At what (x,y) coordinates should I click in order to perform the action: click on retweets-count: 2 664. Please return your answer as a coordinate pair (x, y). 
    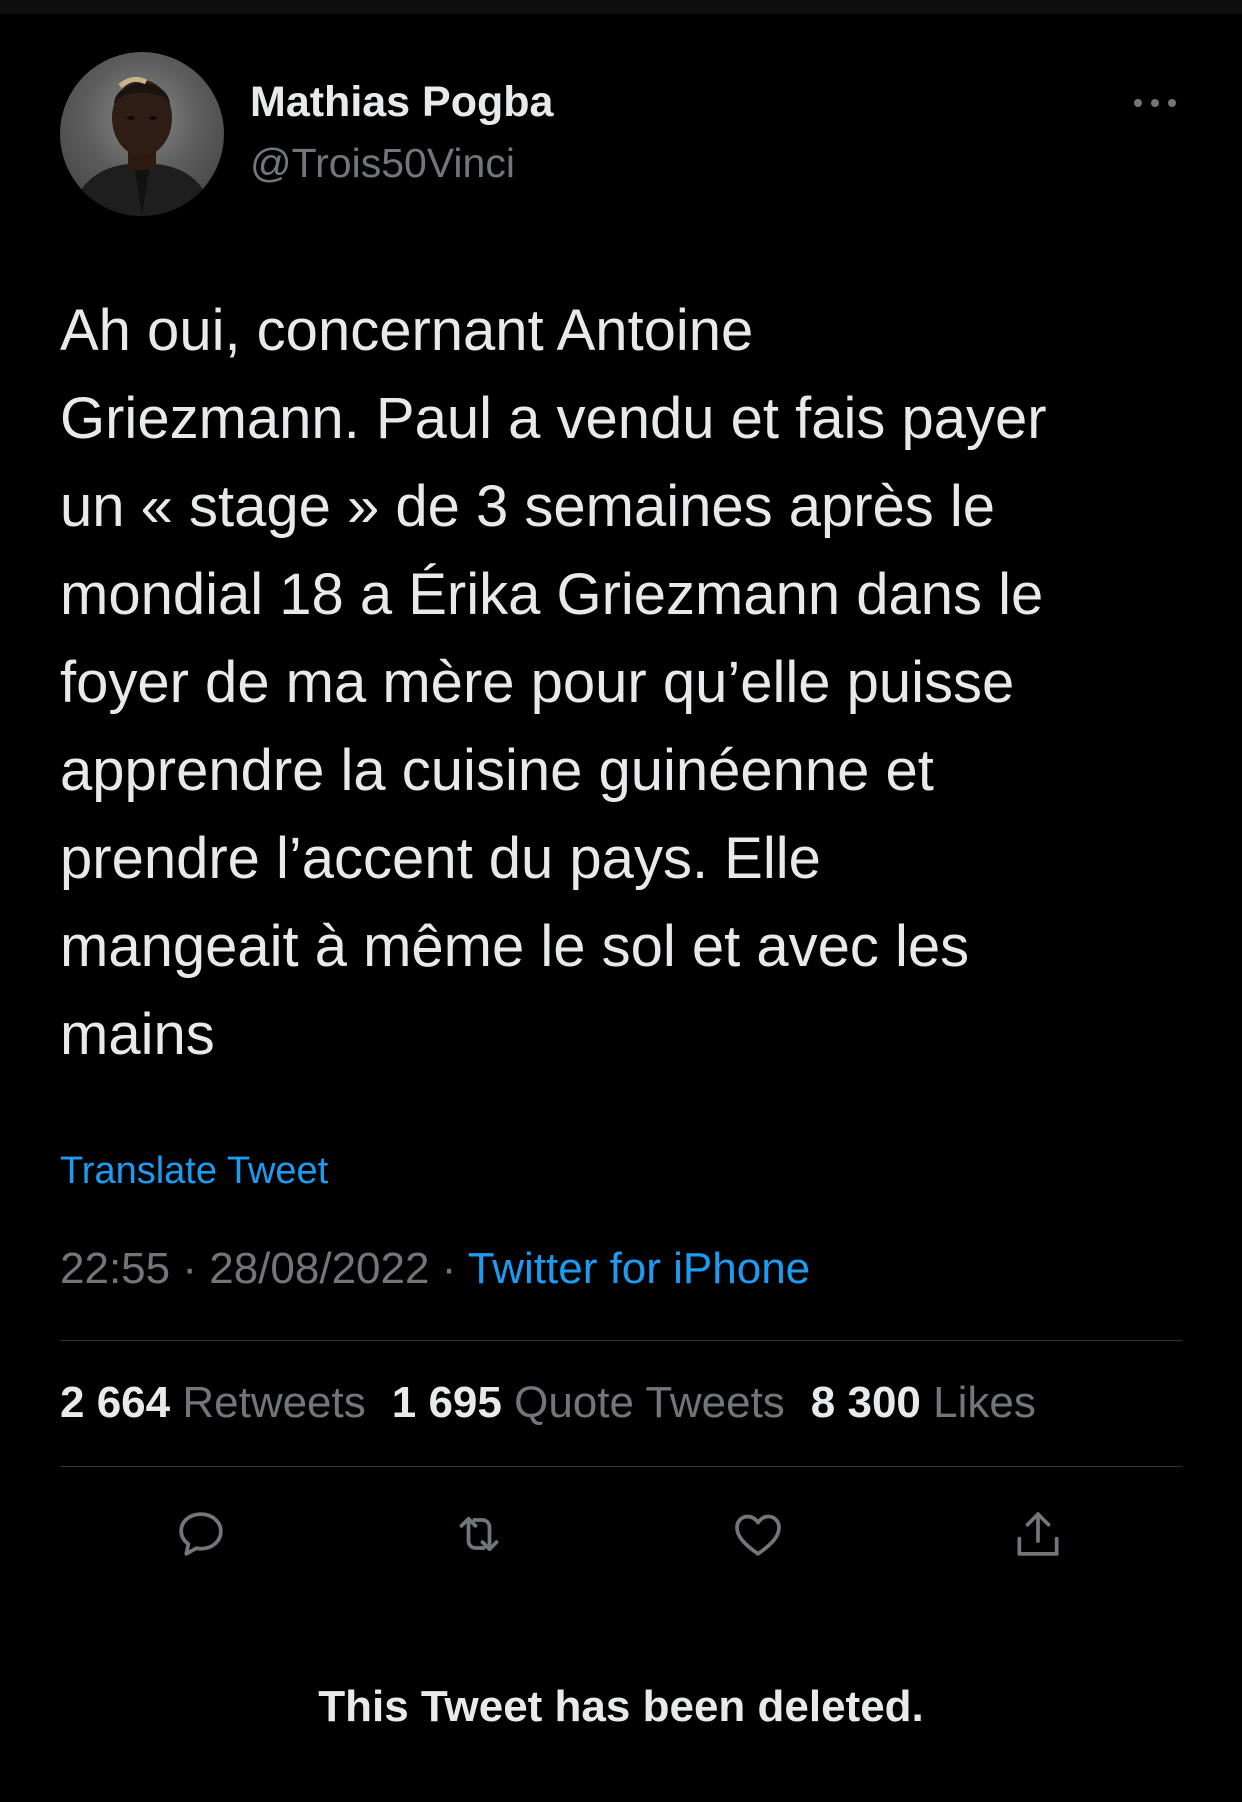
    Looking at the image, I should click on (115, 1402).